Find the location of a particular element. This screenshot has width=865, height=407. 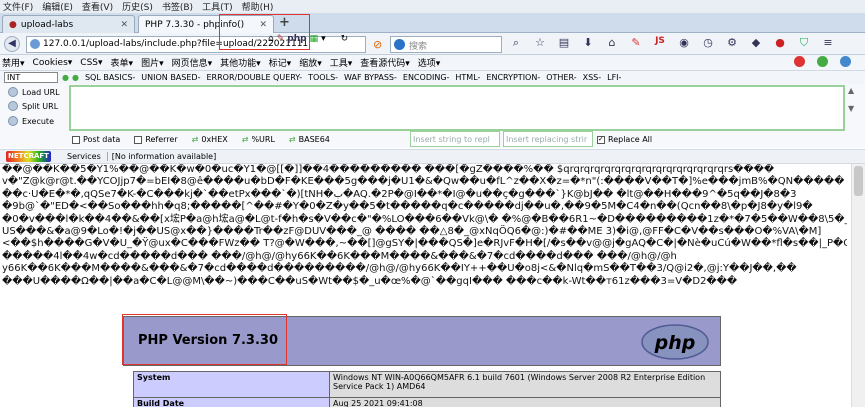

hackbar-menu-item: LFI- is located at coordinates (614, 77).